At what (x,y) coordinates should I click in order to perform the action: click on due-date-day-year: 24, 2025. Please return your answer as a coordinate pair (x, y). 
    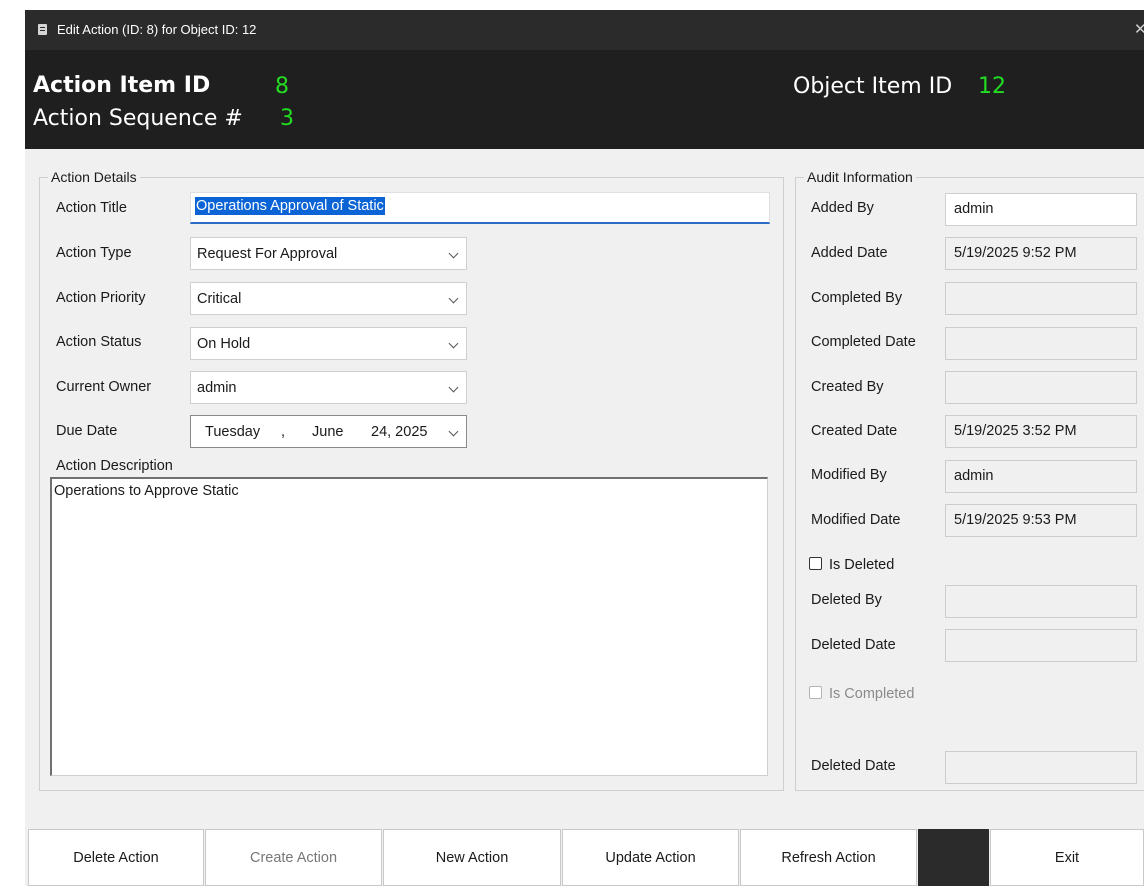
    Looking at the image, I should click on (399, 432).